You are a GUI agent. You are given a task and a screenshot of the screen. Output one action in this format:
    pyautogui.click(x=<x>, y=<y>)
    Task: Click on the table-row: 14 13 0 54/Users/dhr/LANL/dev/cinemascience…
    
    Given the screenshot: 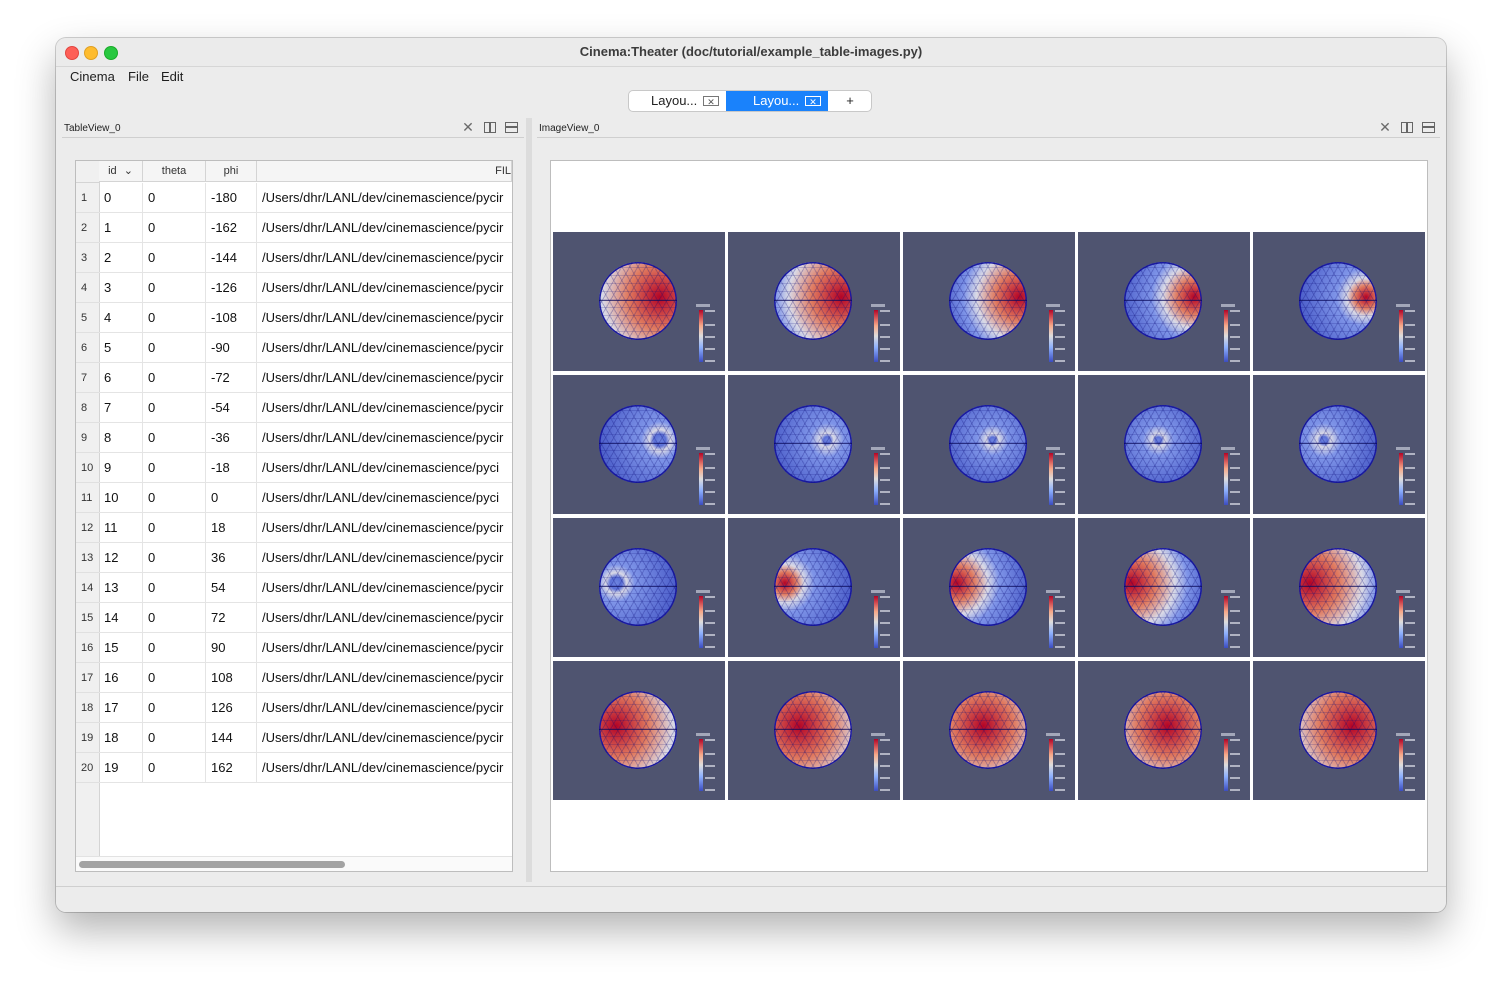 What is the action you would take?
    pyautogui.click(x=294, y=588)
    